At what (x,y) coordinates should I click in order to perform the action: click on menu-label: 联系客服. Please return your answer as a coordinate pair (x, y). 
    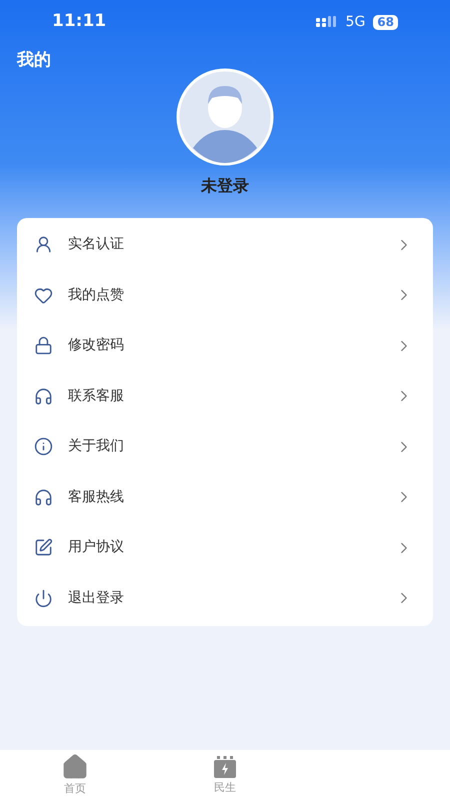
    Looking at the image, I should click on (96, 396).